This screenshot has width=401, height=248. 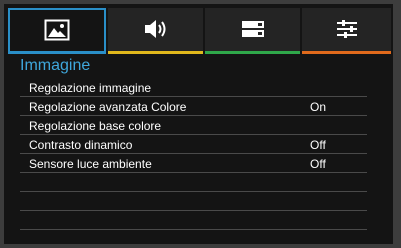 I want to click on speaker-icon, so click(x=156, y=31).